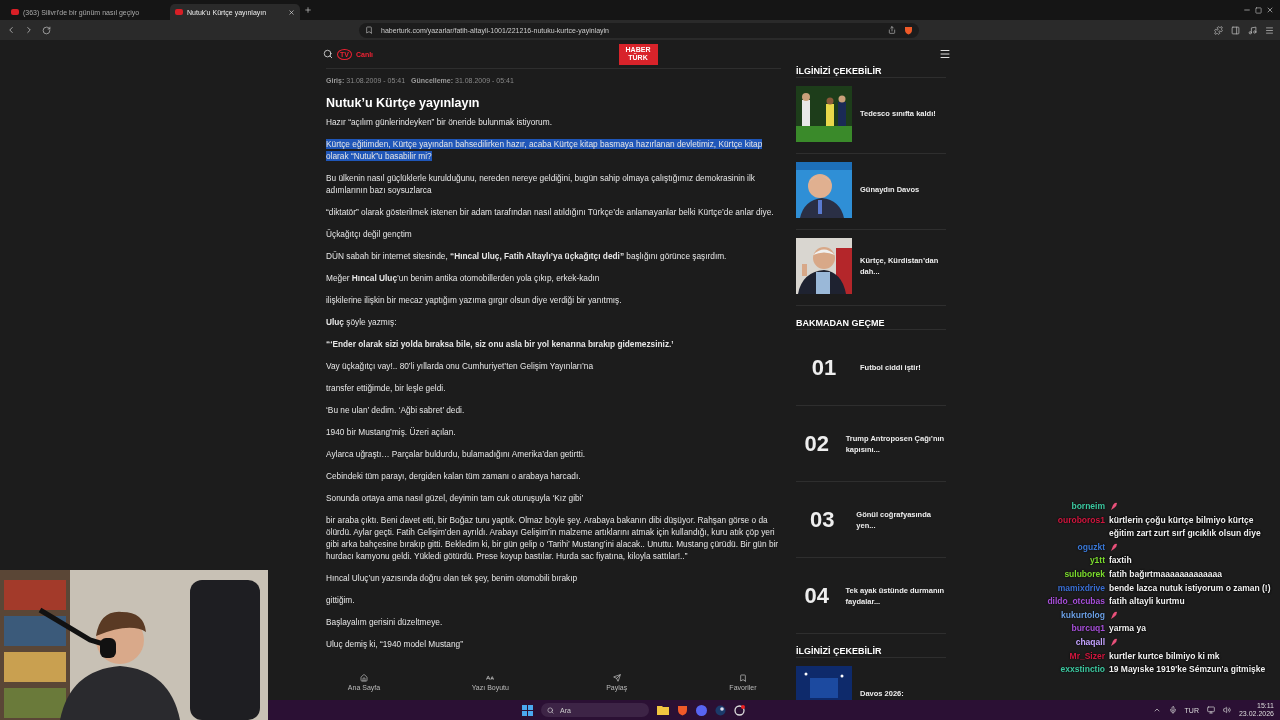 This screenshot has width=1280, height=720. I want to click on paragraph: ‘Bu ne ulan’ dedim. ‘Ağbi sabret’ dedi., so click(396, 410).